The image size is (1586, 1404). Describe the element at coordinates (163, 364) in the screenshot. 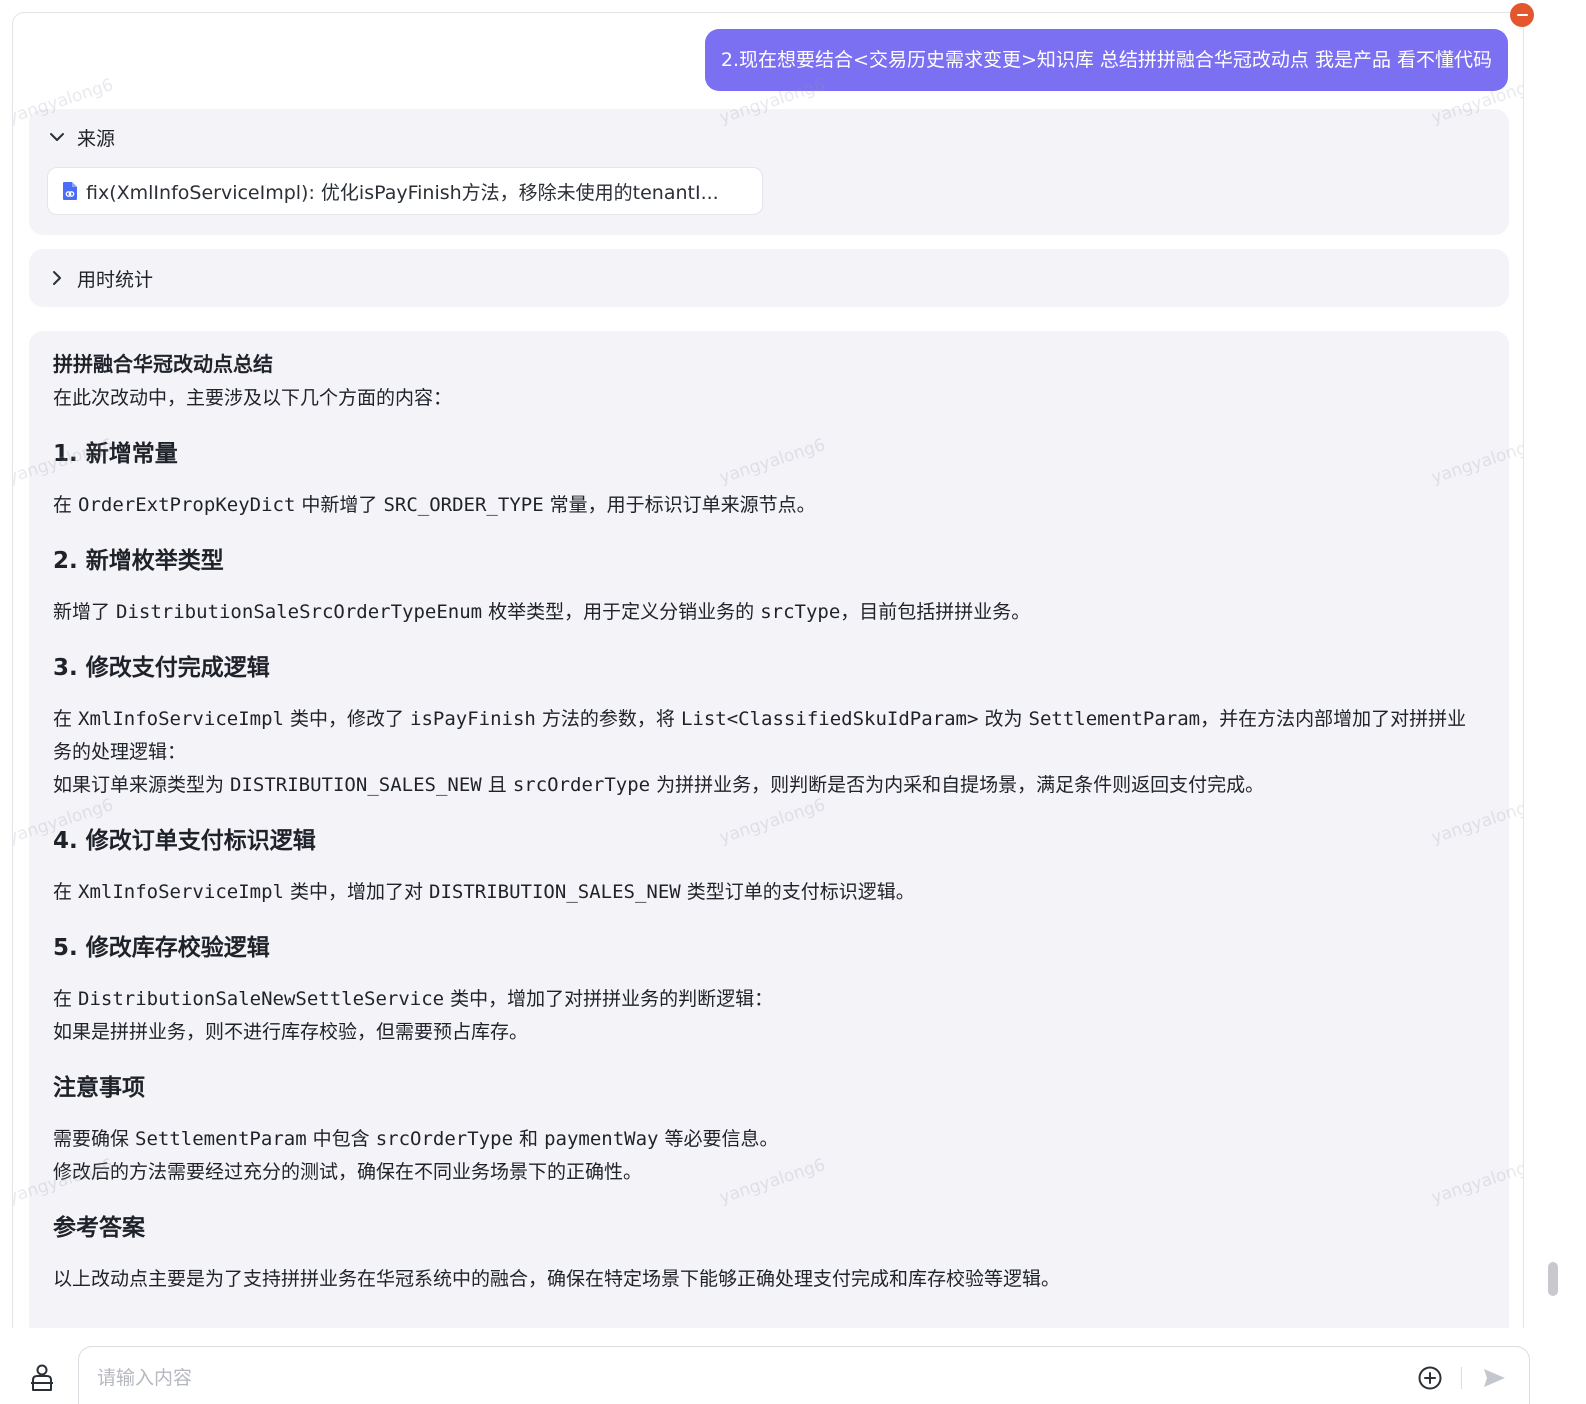

I see `answer-title: 拼拼融合华冠改动点总结` at that location.